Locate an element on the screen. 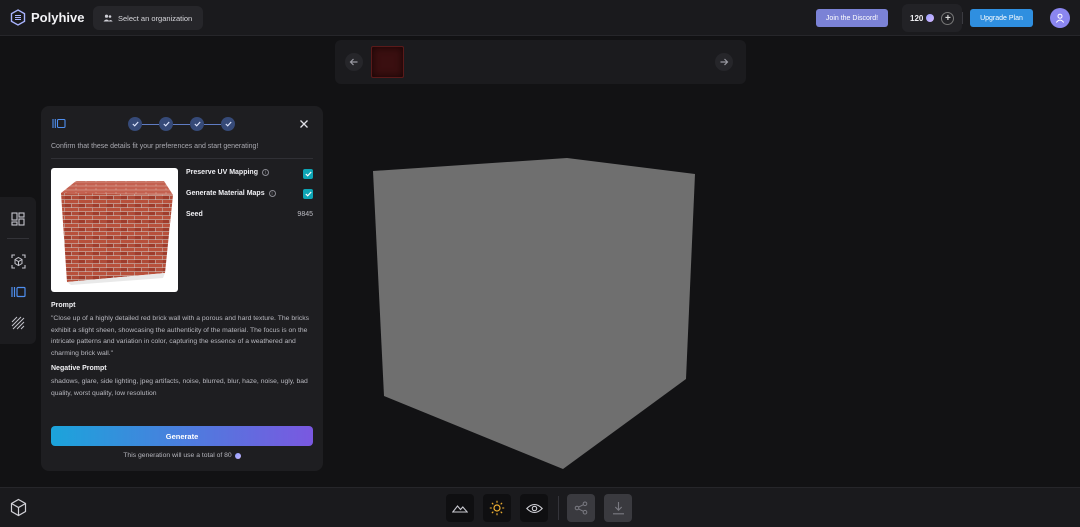 The width and height of the screenshot is (1080, 527). cube-scan-button is located at coordinates (18, 261).